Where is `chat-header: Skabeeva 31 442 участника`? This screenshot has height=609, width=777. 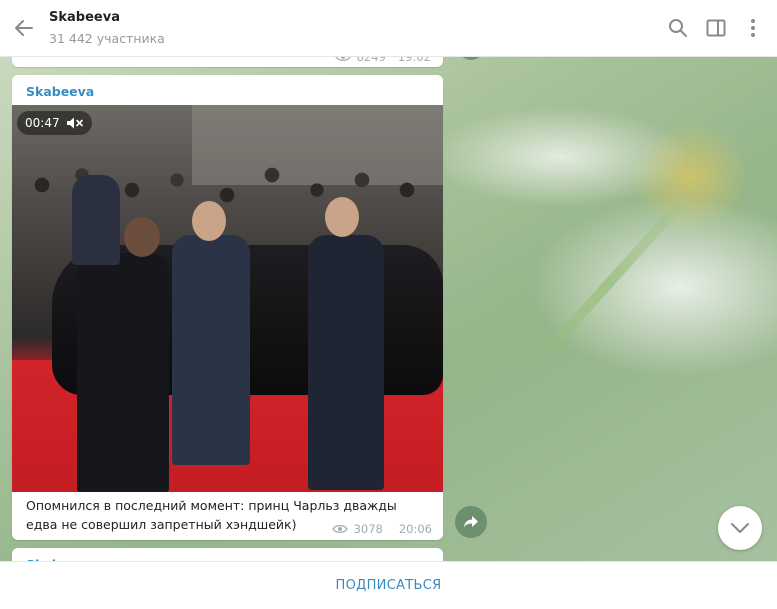
chat-header: Skabeeva 31 442 участника is located at coordinates (388, 28).